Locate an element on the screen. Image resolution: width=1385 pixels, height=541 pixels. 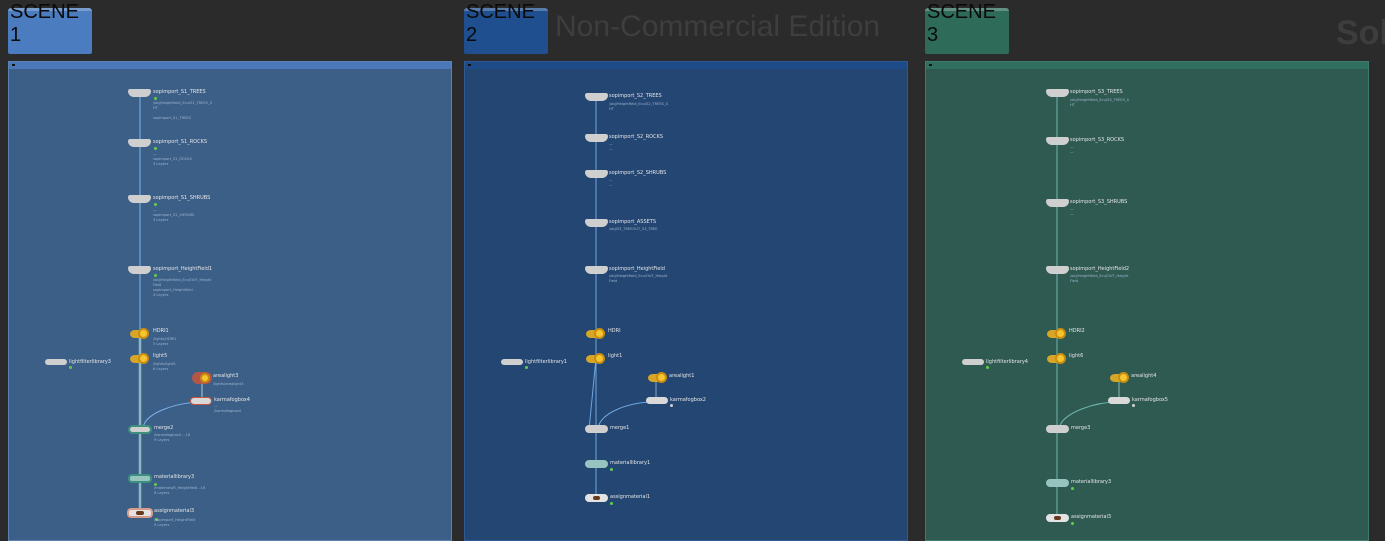
watermark-text-right: Sol is located at coordinates (1360, 33).